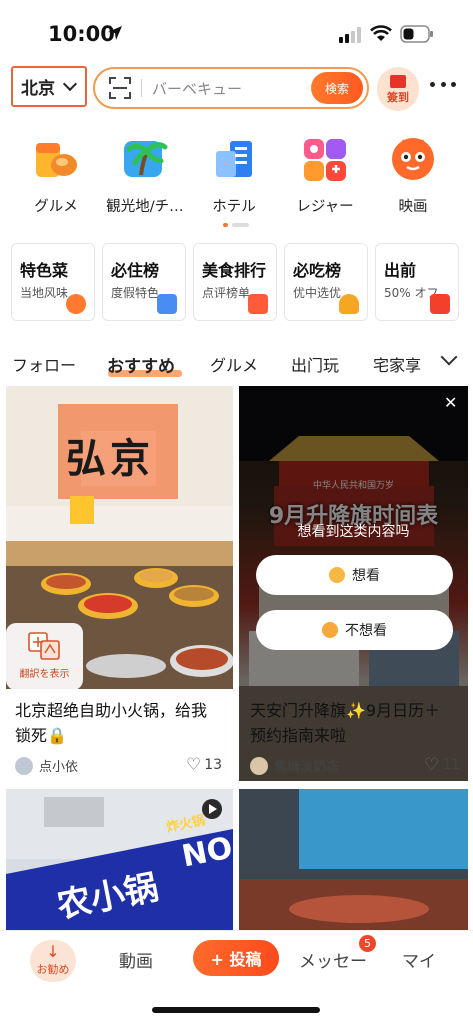 The image size is (473, 1024). I want to click on card2-likes: ♡ 11, so click(442, 765).